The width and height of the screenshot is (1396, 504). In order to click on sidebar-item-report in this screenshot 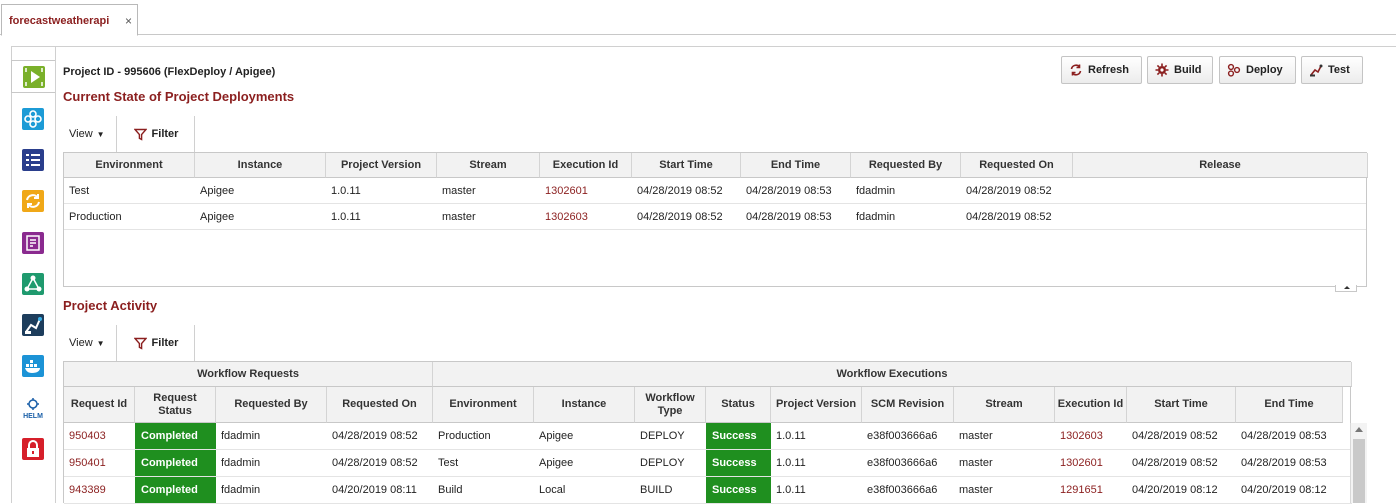, I will do `click(33, 242)`.